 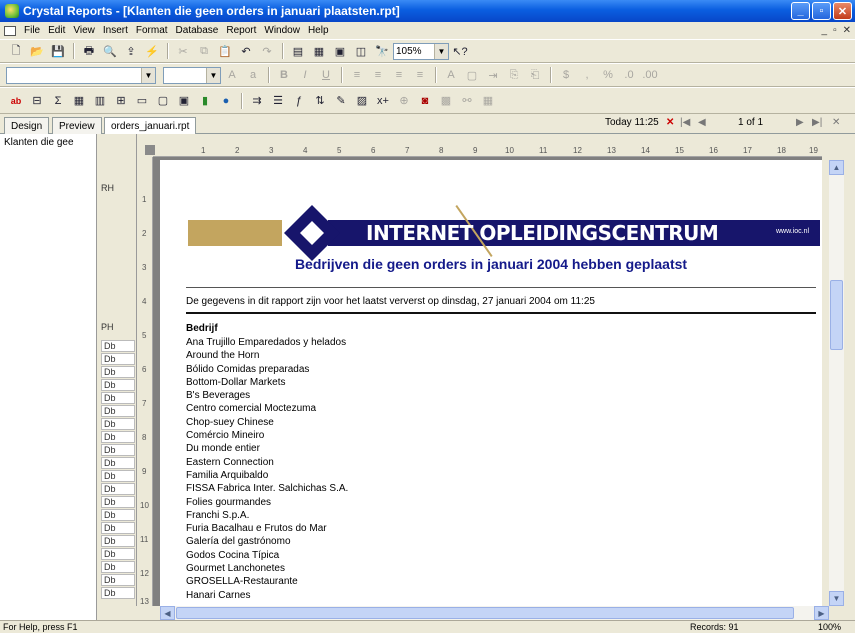 I want to click on toggle-field-view-icon: ▤, so click(x=298, y=51).